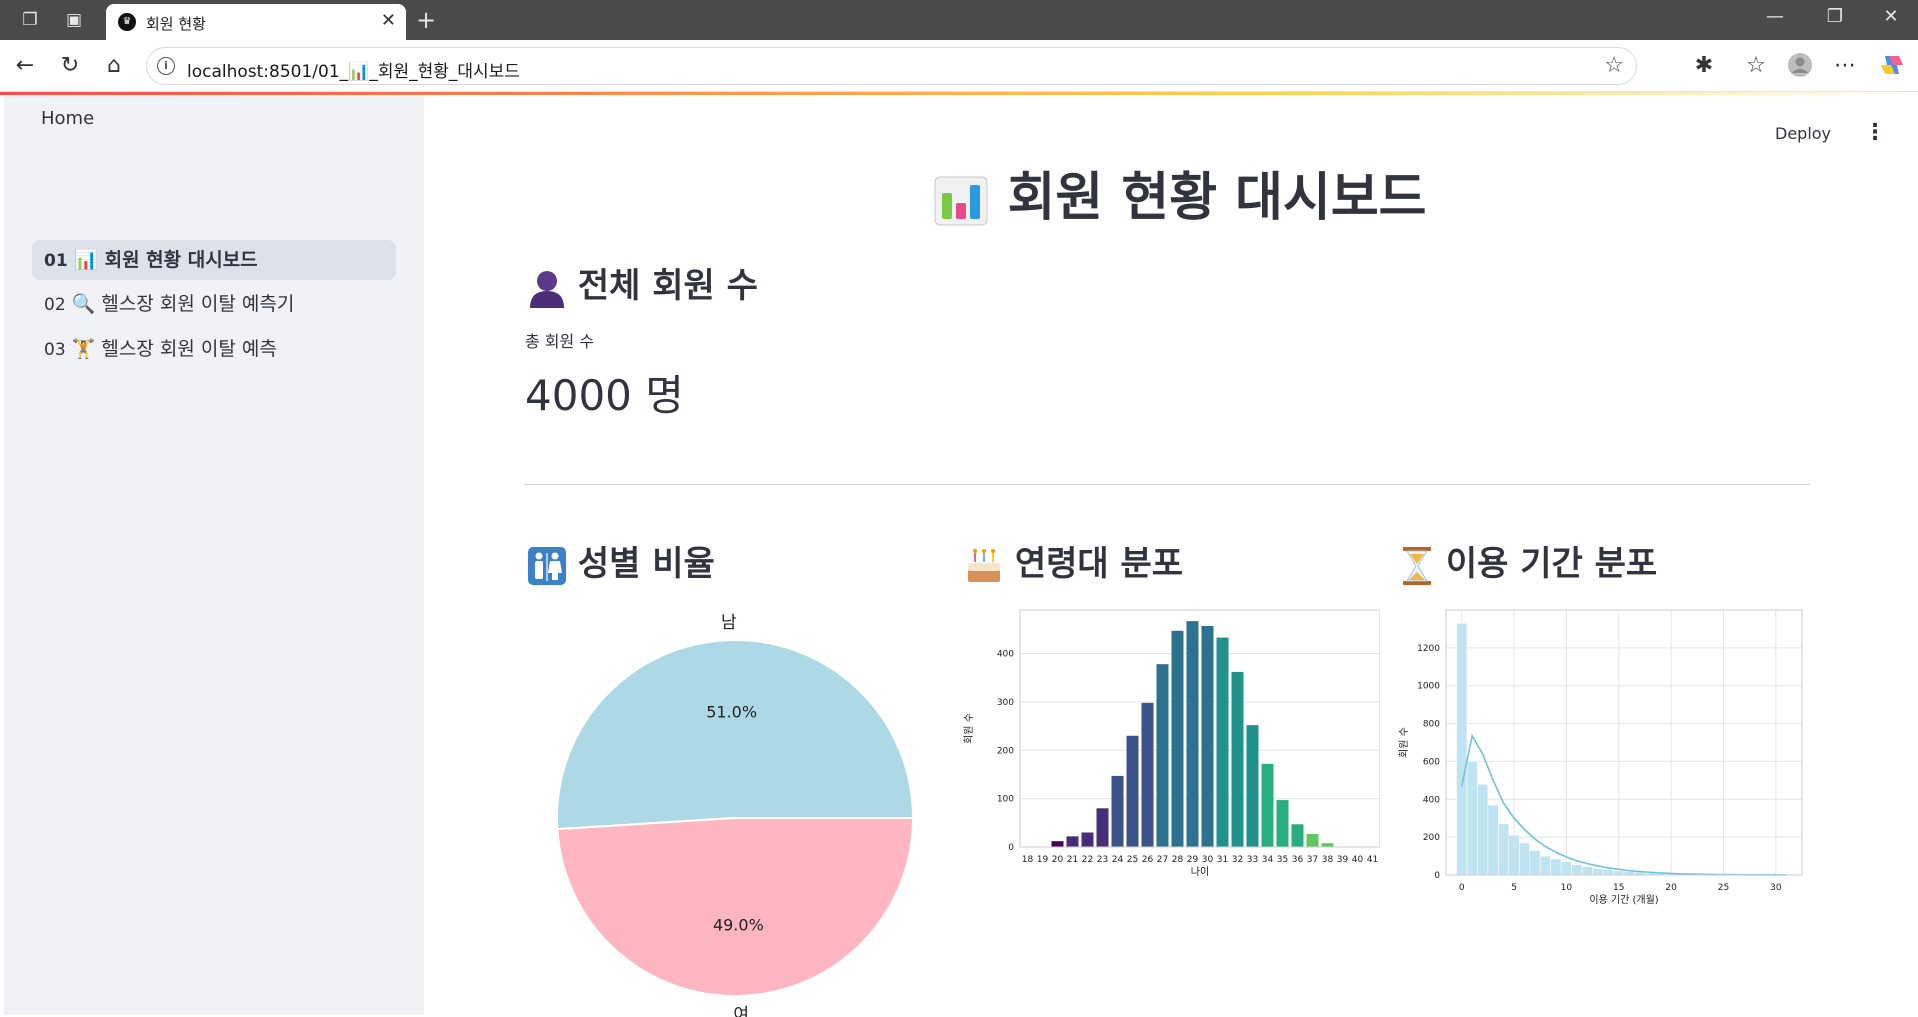 The image size is (1918, 1017). I want to click on sidebar-item-churn-prediction: 03 🏋️ 헬스장 회원 이탈 예측, so click(214, 349).